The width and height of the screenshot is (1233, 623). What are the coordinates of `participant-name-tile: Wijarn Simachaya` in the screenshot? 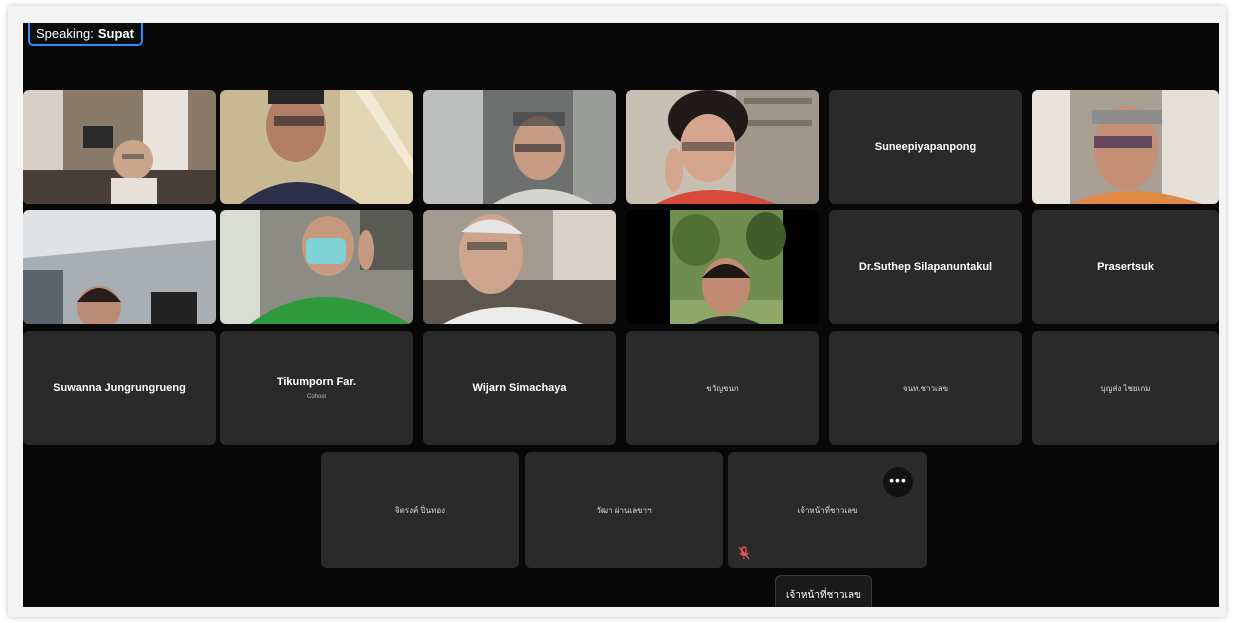 It's located at (519, 388).